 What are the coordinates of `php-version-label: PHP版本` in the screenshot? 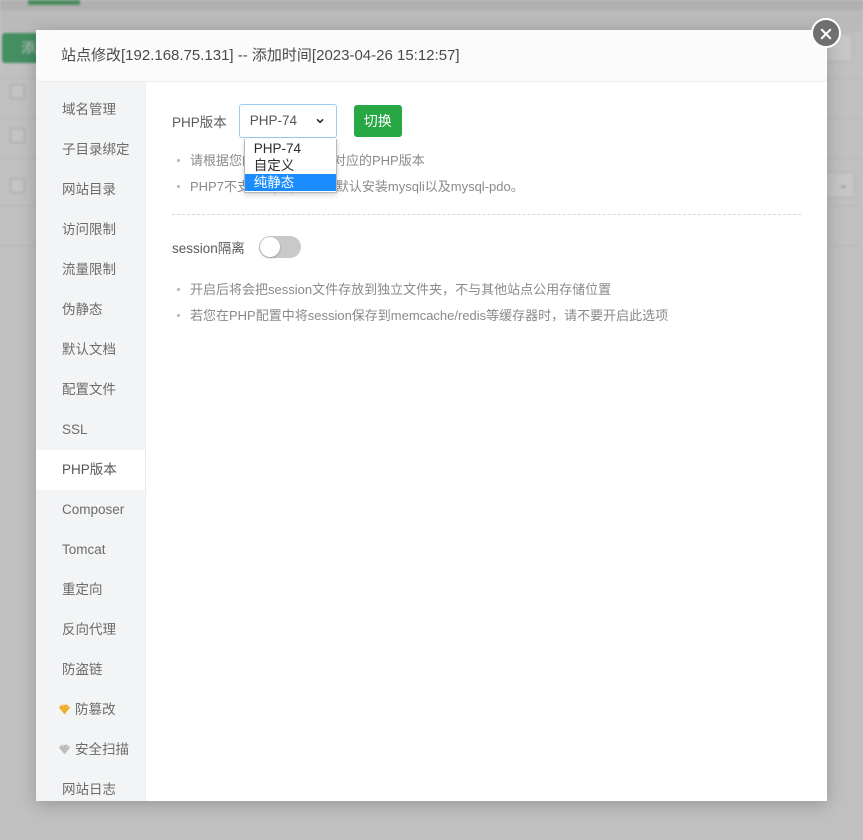 It's located at (199, 122).